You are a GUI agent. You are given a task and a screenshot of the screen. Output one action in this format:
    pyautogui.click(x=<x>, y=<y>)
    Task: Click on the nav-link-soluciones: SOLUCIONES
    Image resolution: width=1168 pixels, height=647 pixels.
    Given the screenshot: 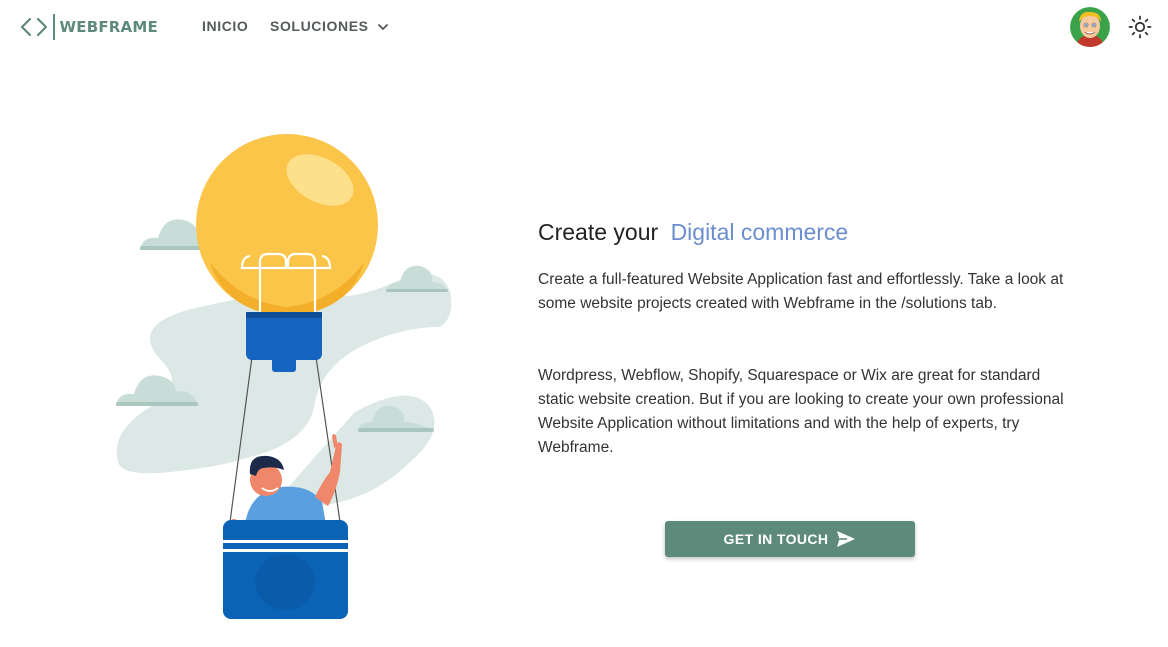 What is the action you would take?
    pyautogui.click(x=319, y=26)
    